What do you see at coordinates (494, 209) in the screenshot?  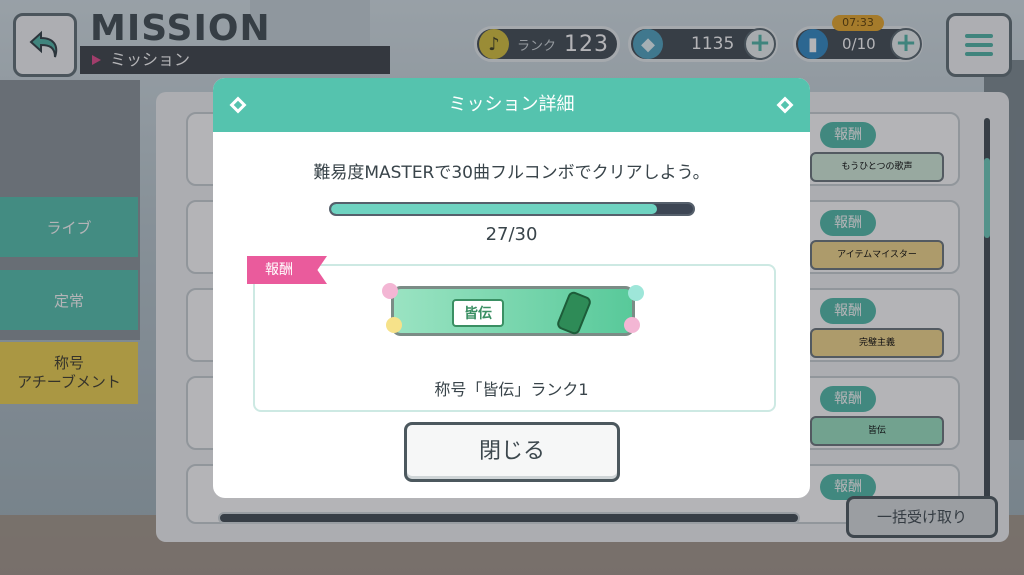 I see `progress-fill` at bounding box center [494, 209].